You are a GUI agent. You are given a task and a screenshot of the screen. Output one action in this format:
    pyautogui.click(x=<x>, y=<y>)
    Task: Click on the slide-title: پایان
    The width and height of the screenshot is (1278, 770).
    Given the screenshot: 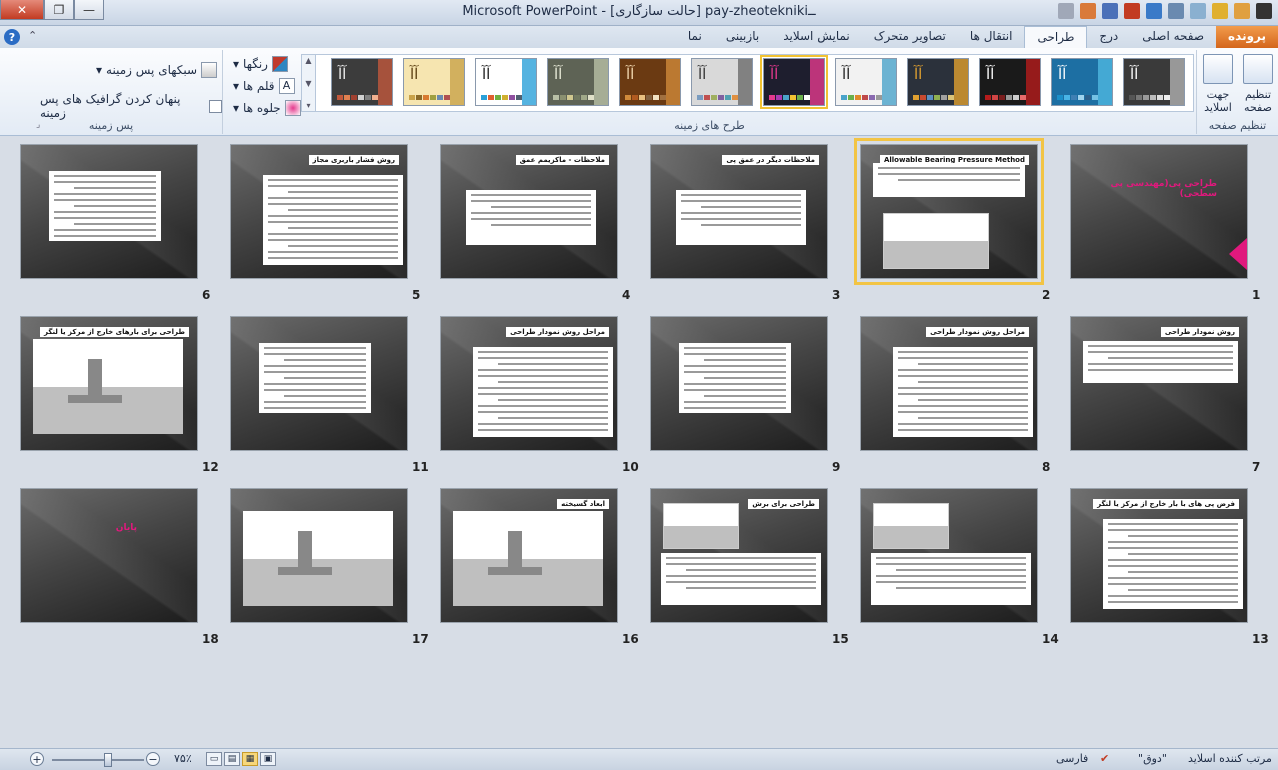 What is the action you would take?
    pyautogui.click(x=126, y=528)
    